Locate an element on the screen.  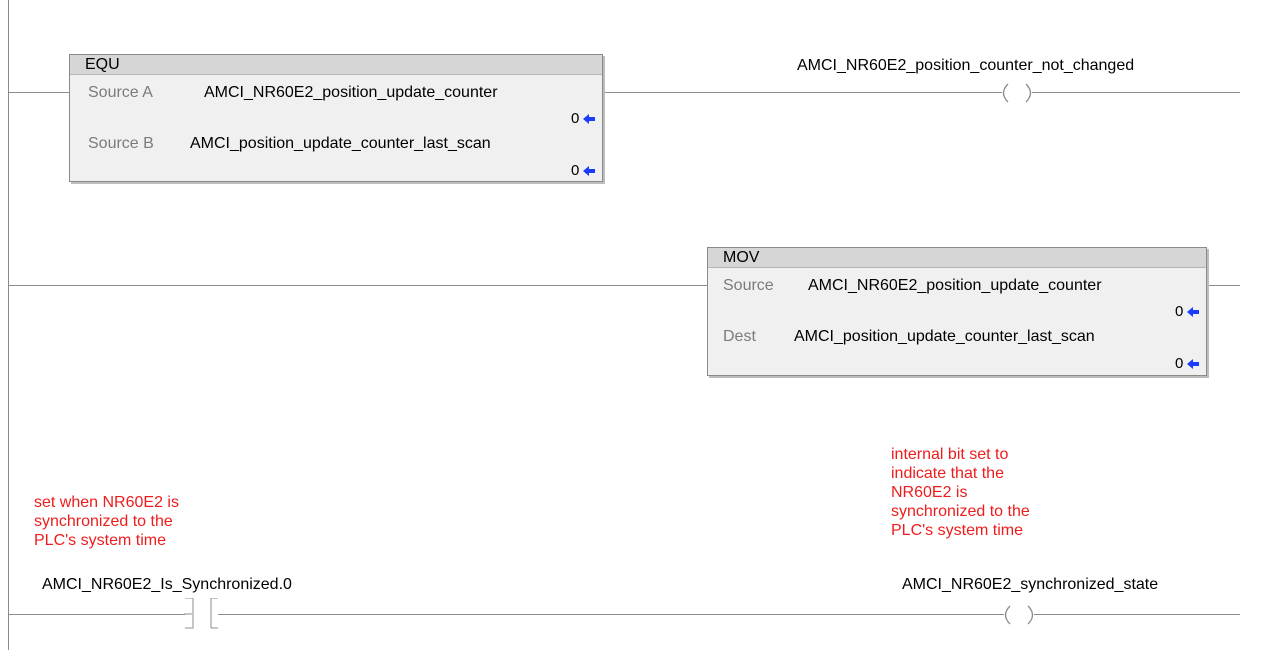
rung-1-wire-mid is located at coordinates (802, 92).